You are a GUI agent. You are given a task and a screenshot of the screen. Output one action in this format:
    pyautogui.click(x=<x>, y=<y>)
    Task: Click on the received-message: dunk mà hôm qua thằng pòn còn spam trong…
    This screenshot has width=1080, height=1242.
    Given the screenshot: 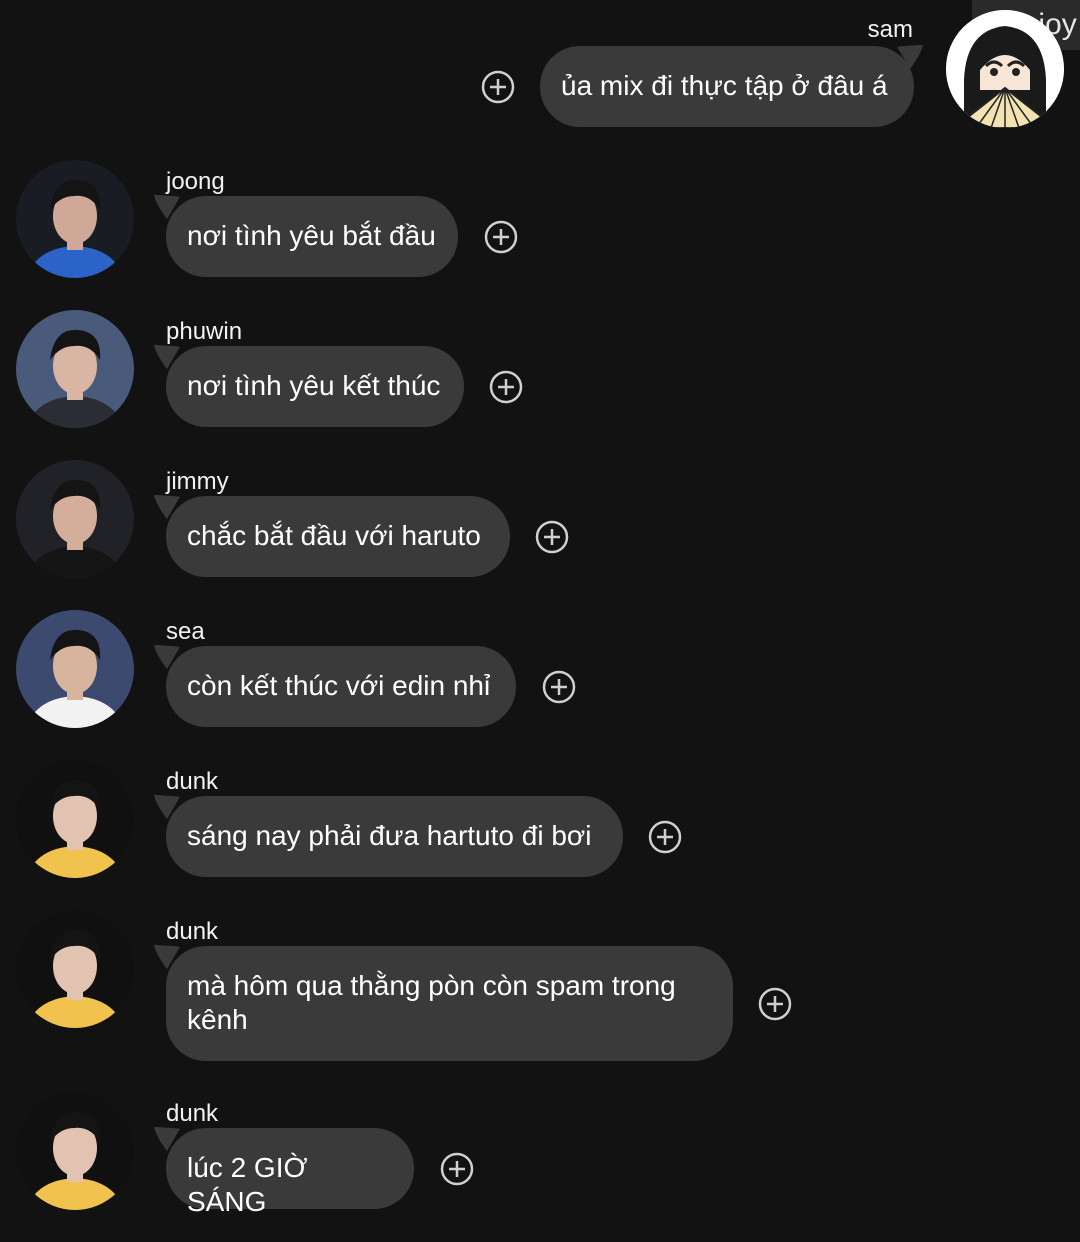 What is the action you would take?
    pyautogui.click(x=540, y=997)
    